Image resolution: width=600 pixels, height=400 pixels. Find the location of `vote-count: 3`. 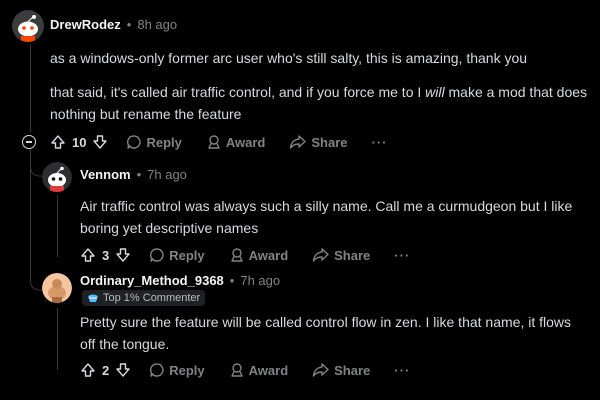

vote-count: 3 is located at coordinates (106, 255).